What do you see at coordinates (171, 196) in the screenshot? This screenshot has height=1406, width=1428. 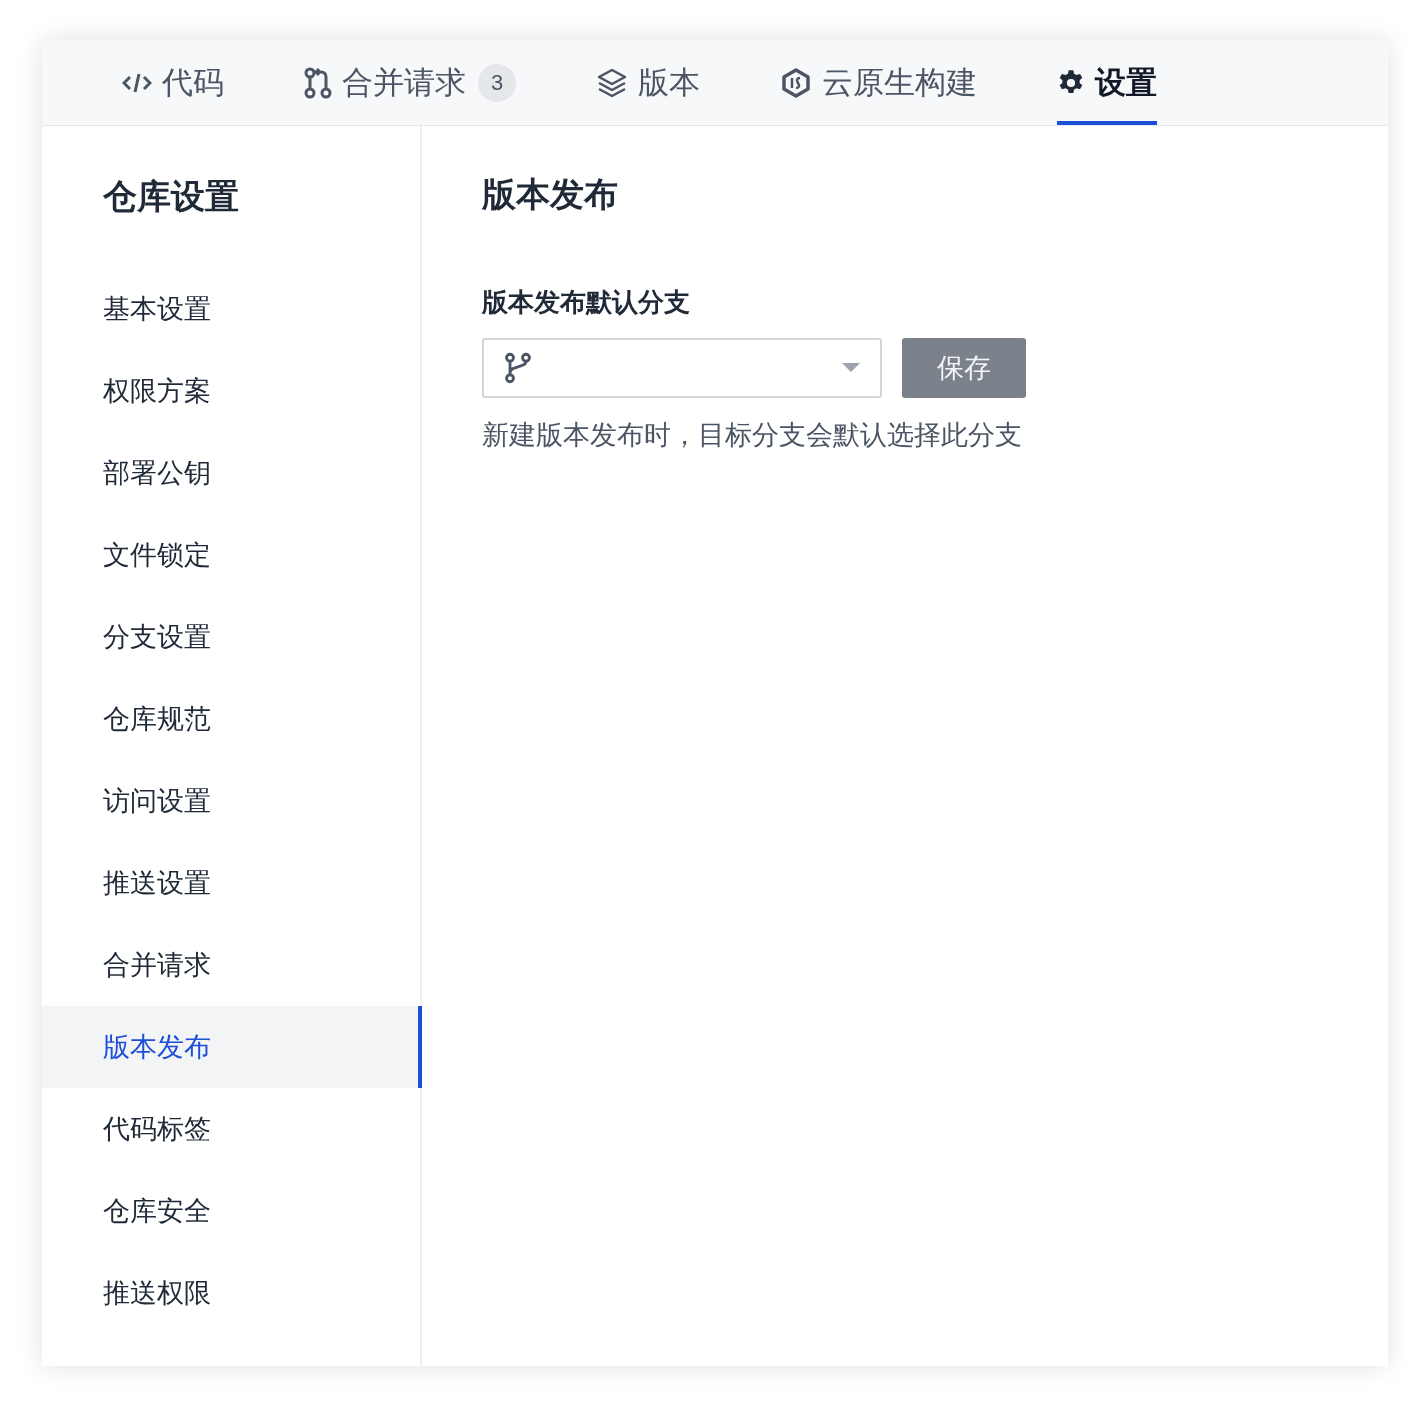 I see `sidebar-title: 仓库设置` at bounding box center [171, 196].